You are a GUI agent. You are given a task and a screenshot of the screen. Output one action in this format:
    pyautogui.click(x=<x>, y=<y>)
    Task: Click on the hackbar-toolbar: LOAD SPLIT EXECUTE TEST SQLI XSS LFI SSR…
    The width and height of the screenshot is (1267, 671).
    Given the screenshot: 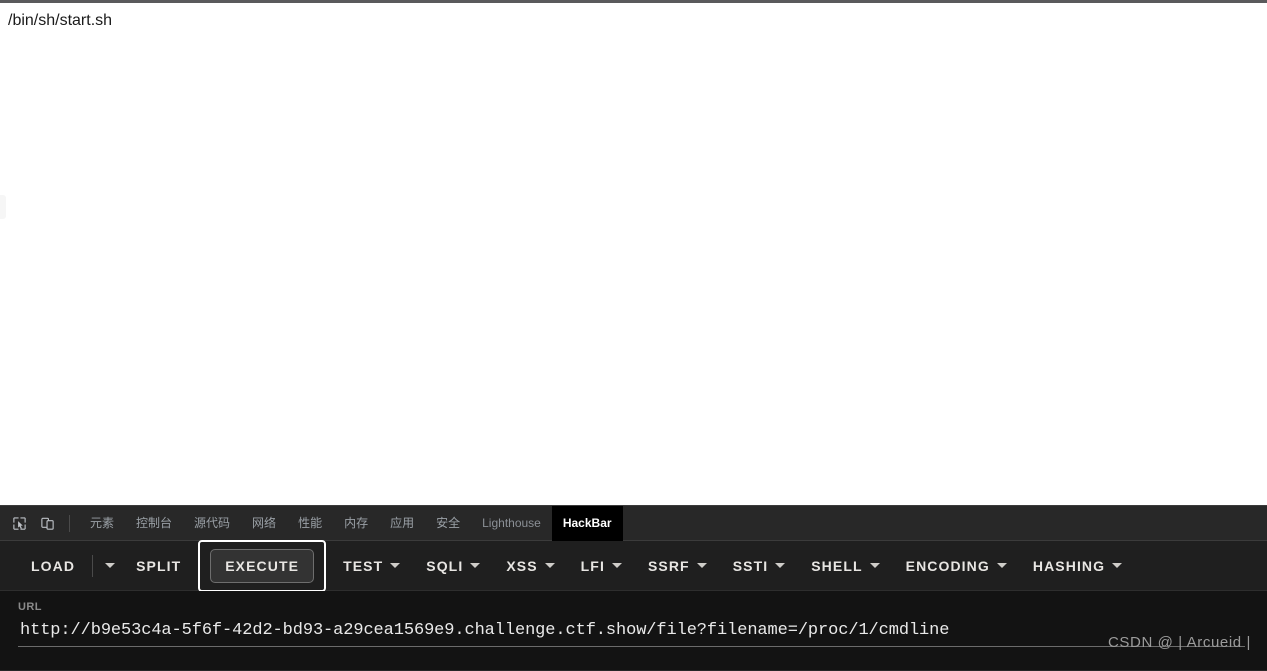 What is the action you would take?
    pyautogui.click(x=633, y=565)
    